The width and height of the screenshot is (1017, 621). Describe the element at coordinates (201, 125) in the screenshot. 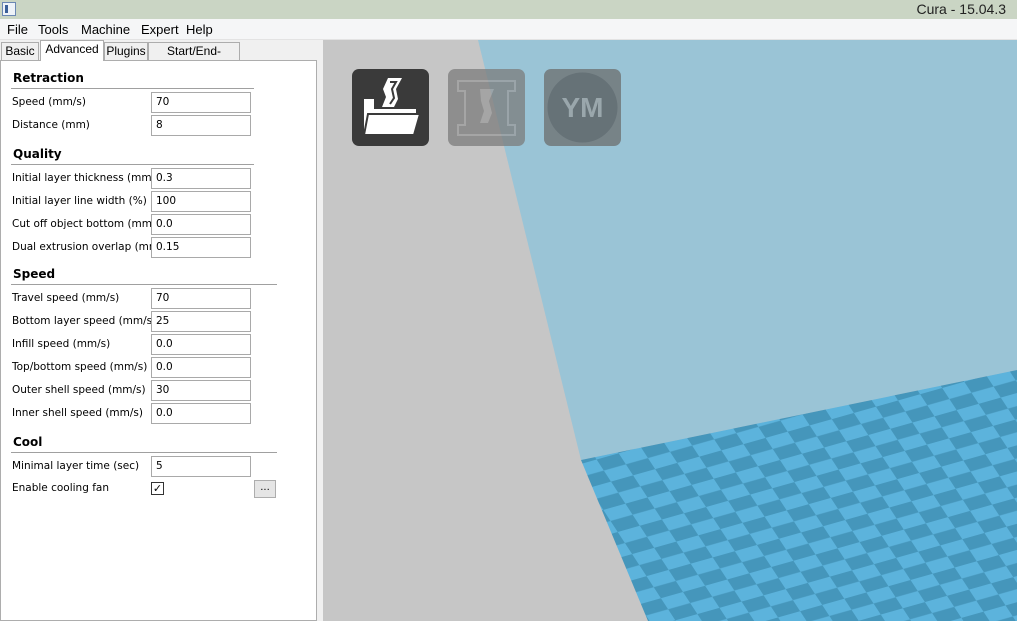

I see `retraction-distance-input: 8` at that location.